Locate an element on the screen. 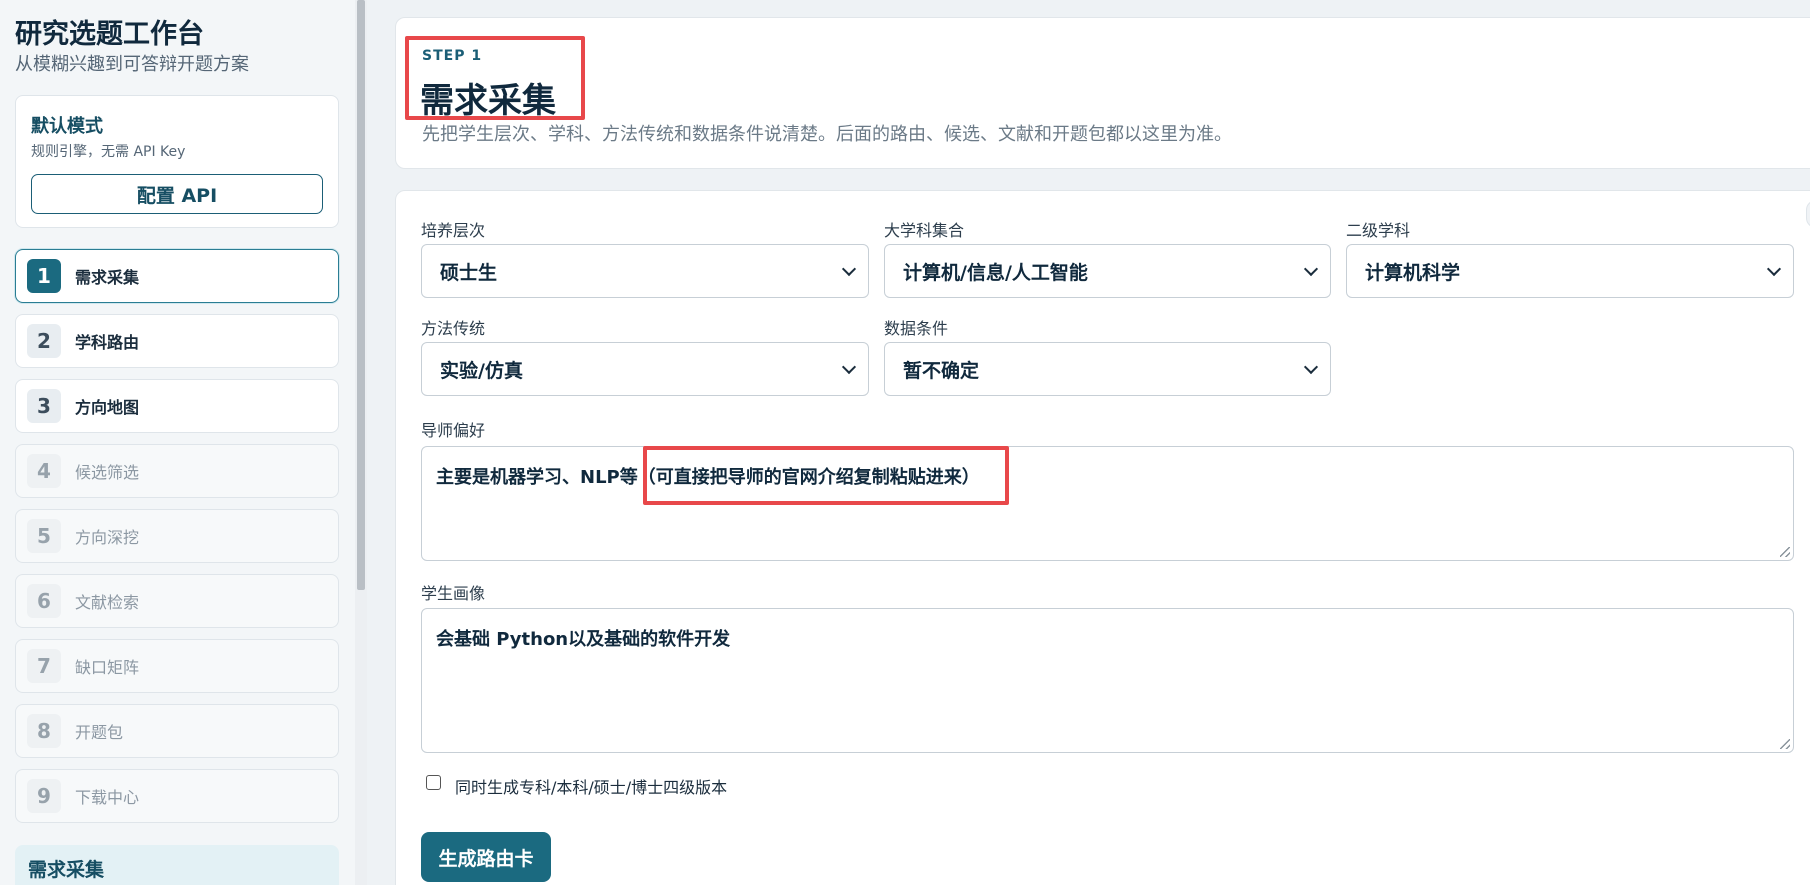  step-item-8: 8 开题包 is located at coordinates (177, 731).